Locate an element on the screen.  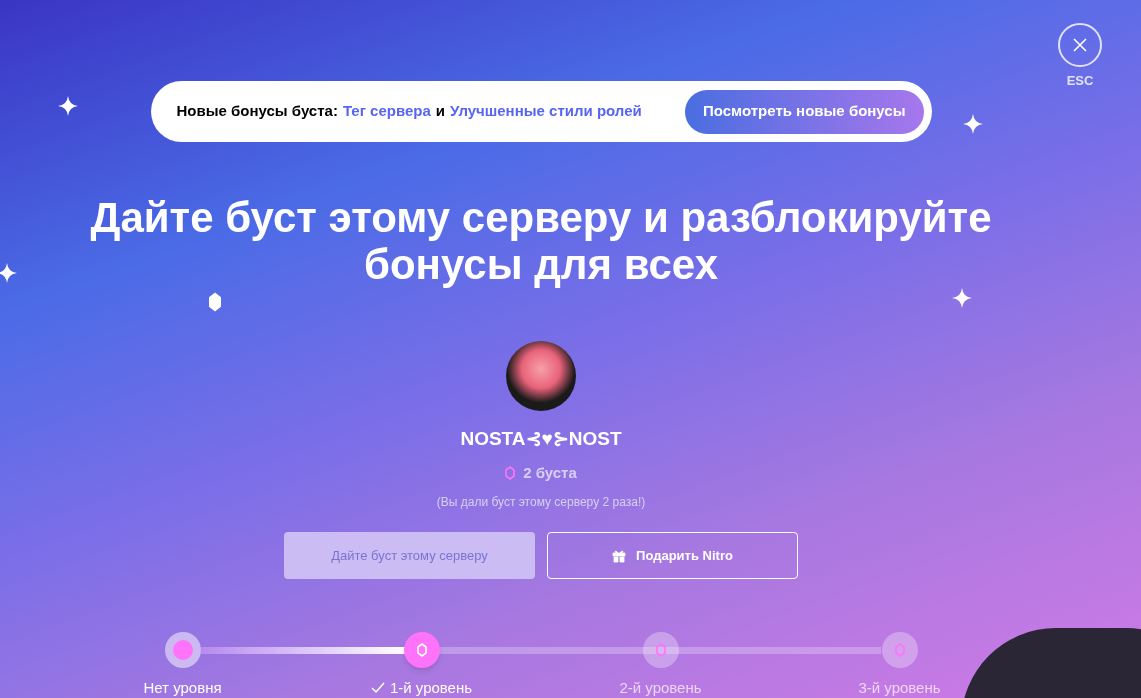
check-icon is located at coordinates (377, 688).